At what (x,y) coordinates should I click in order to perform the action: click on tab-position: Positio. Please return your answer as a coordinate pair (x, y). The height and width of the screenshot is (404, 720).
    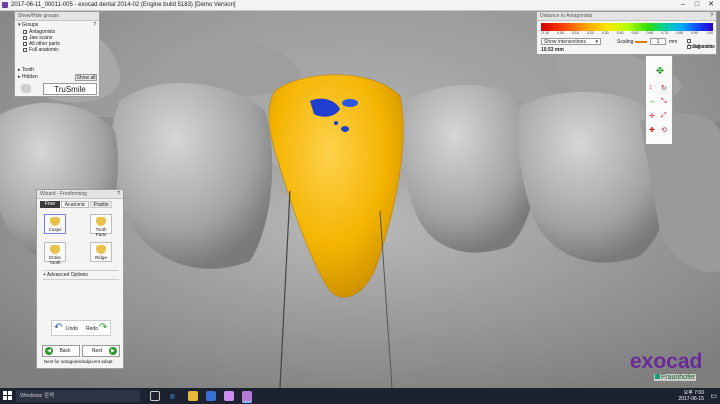
    Looking at the image, I should click on (101, 204).